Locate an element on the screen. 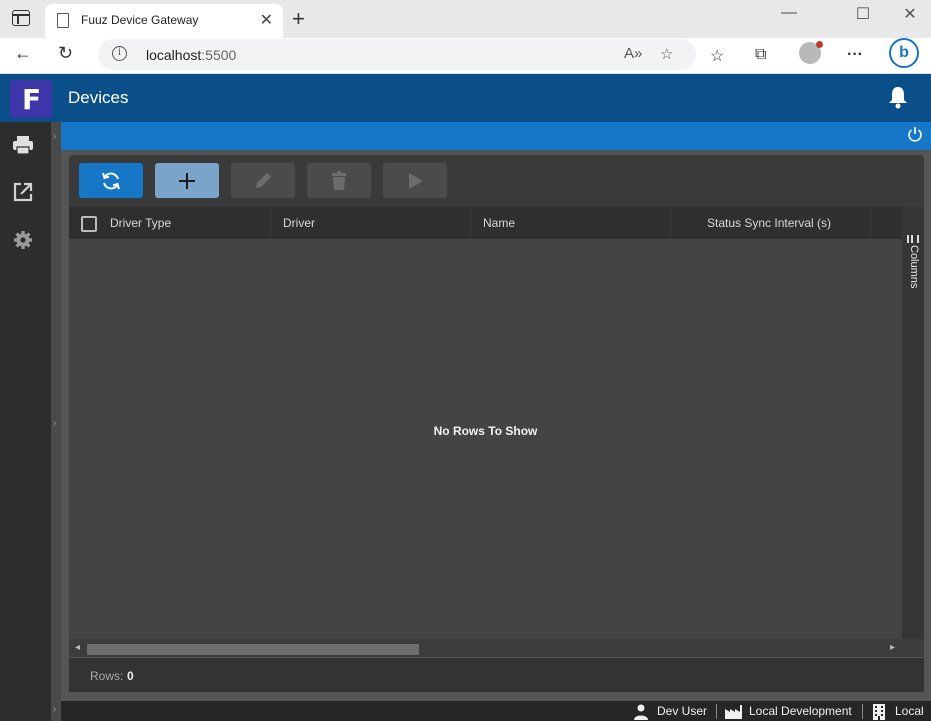 The image size is (931, 721). plus-icon is located at coordinates (187, 181).